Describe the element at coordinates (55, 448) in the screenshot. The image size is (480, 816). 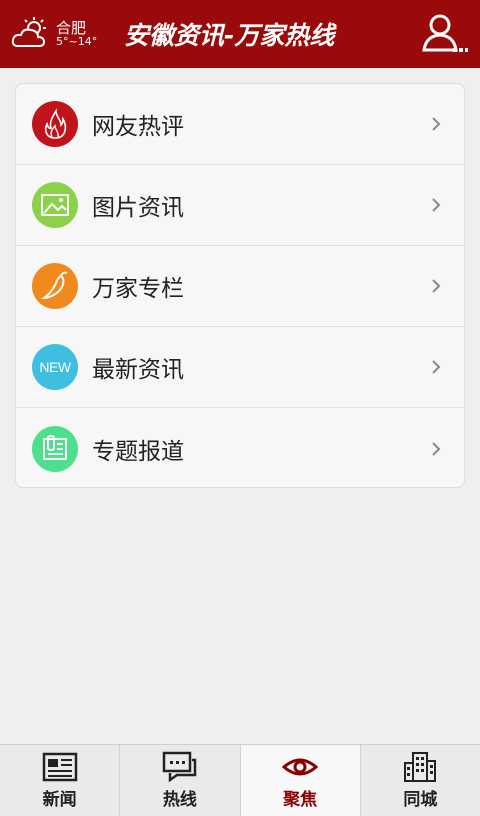
I see `clipboard-icon` at that location.